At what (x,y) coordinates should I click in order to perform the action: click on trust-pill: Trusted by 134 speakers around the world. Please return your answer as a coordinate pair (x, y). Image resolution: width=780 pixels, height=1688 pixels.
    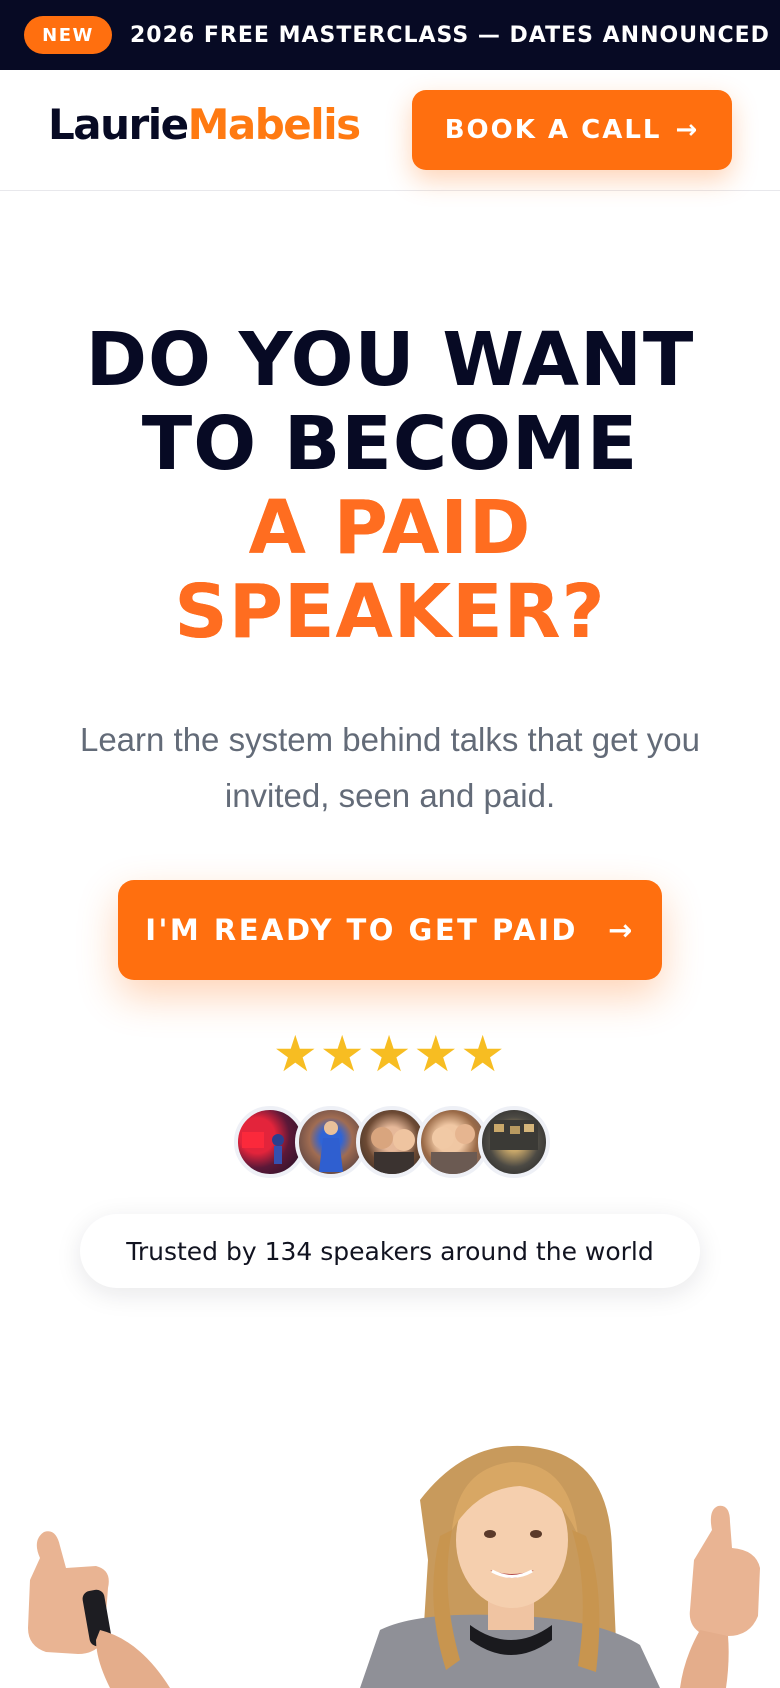
    Looking at the image, I should click on (390, 1251).